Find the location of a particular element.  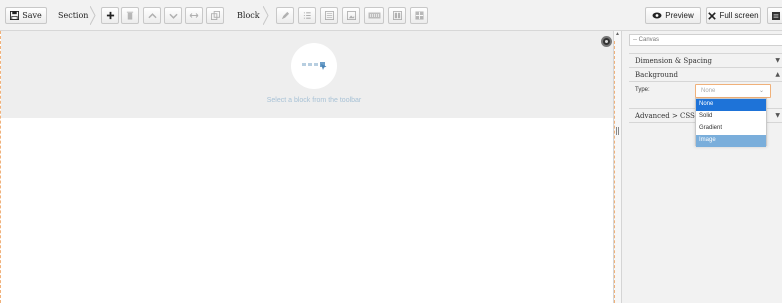

type-dropdown-menu: None Solid Gradient Image is located at coordinates (731, 122).